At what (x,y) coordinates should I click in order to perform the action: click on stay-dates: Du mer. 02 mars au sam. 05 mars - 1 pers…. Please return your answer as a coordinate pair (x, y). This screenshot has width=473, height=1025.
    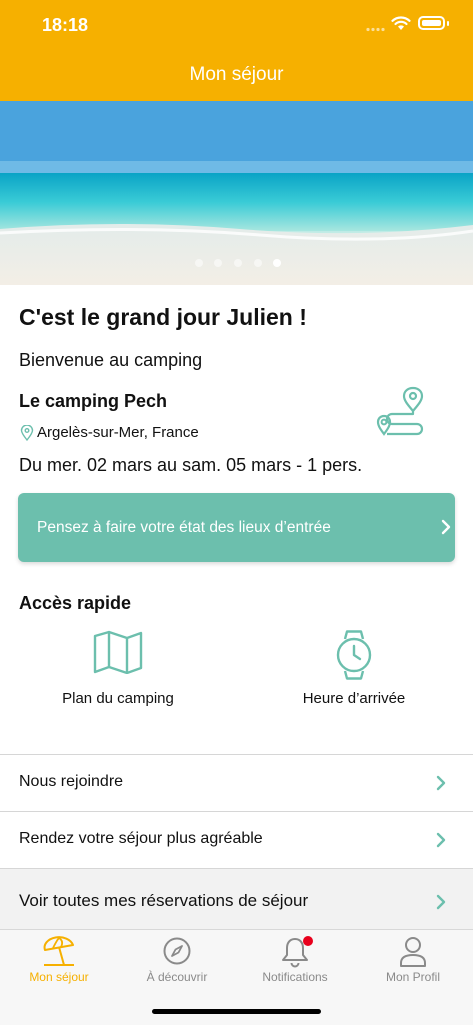
    Looking at the image, I should click on (191, 465).